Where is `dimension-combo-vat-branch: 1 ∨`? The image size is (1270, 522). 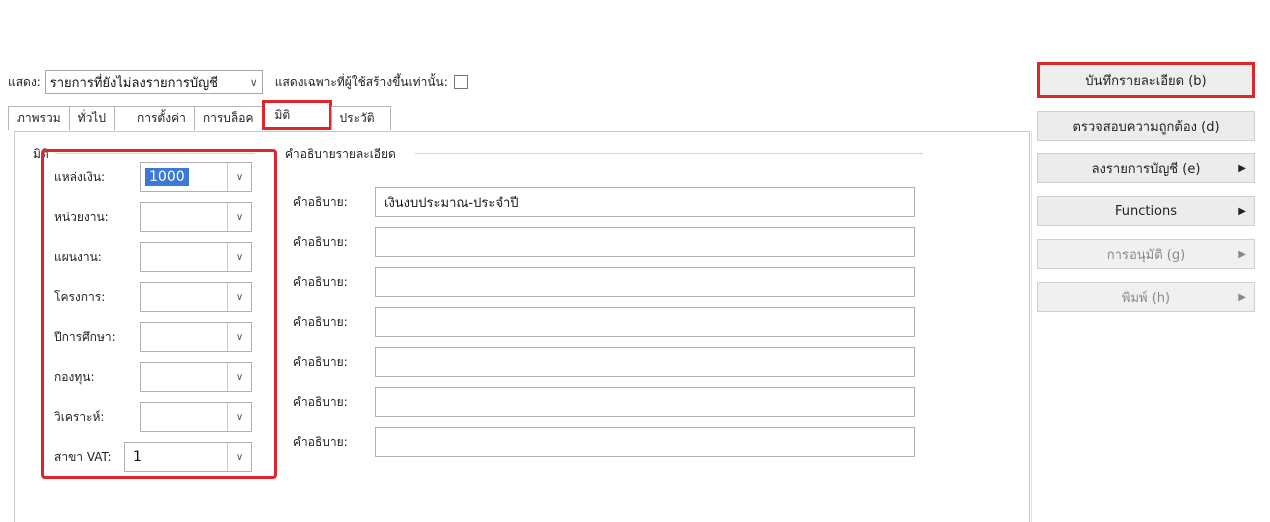 dimension-combo-vat-branch: 1 ∨ is located at coordinates (188, 457).